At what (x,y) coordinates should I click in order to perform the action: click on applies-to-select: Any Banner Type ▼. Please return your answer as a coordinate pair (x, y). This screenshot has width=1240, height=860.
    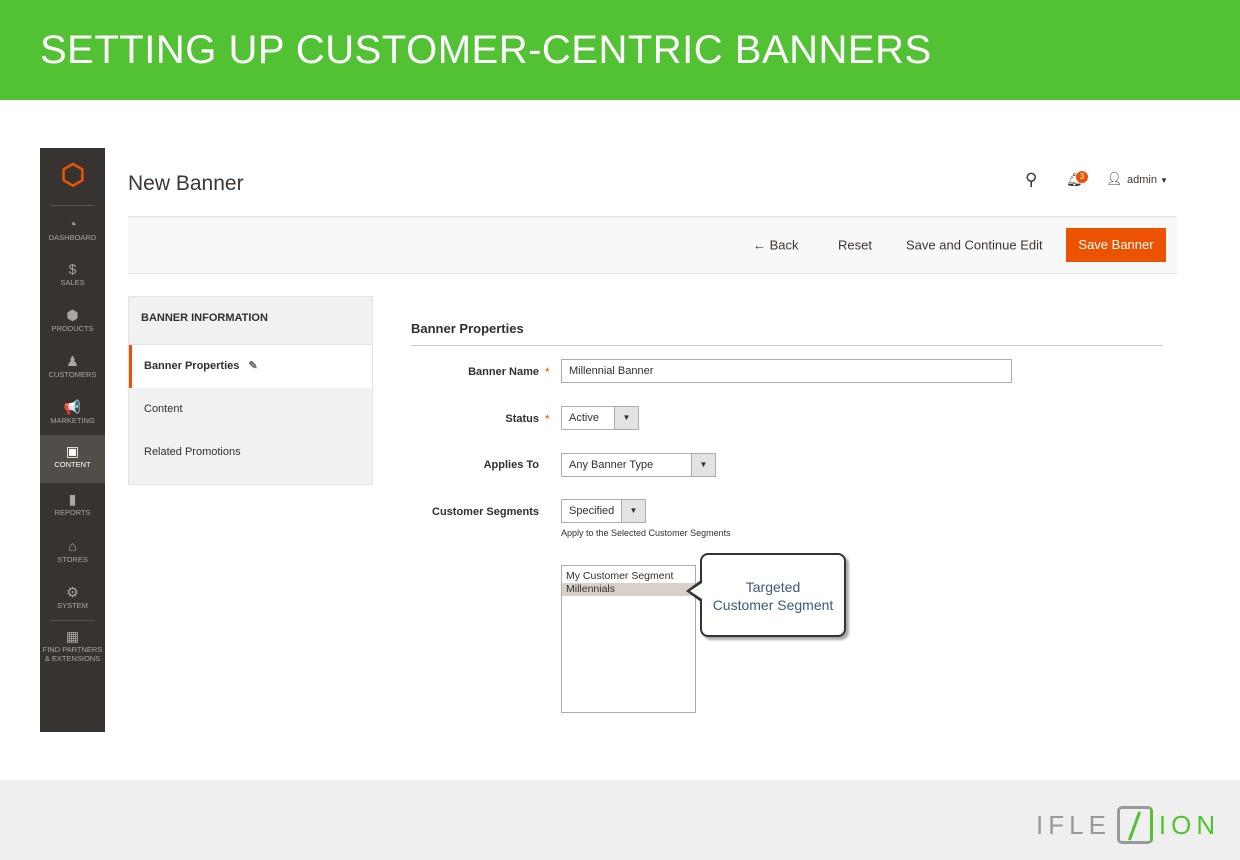
    Looking at the image, I should click on (638, 465).